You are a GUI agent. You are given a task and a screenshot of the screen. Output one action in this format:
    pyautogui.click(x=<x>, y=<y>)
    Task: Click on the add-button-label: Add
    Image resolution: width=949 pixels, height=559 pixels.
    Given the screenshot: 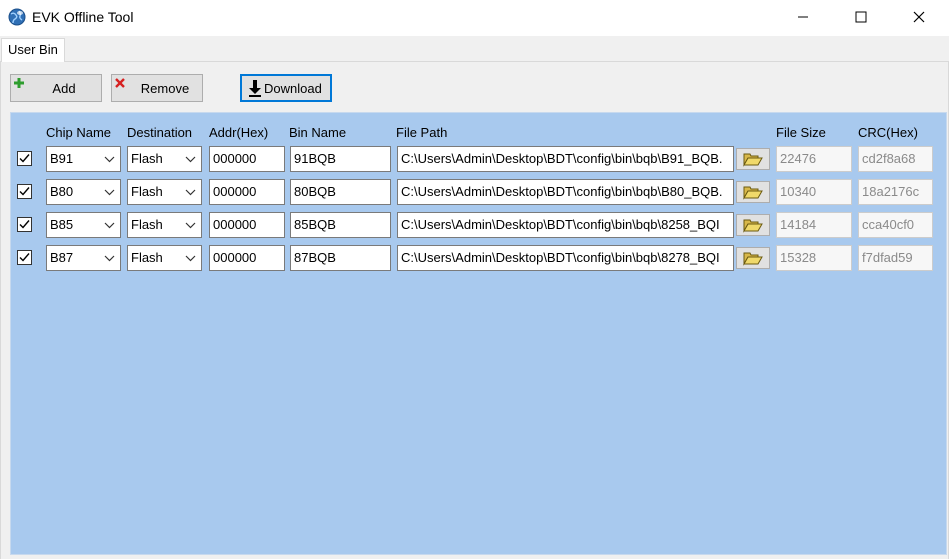 What is the action you would take?
    pyautogui.click(x=64, y=88)
    